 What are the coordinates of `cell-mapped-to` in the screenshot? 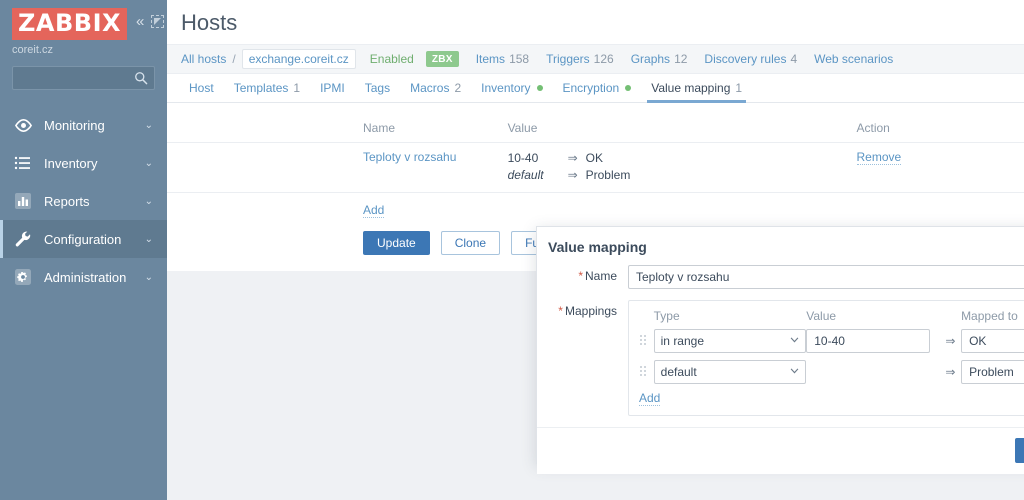 It's located at (992, 375).